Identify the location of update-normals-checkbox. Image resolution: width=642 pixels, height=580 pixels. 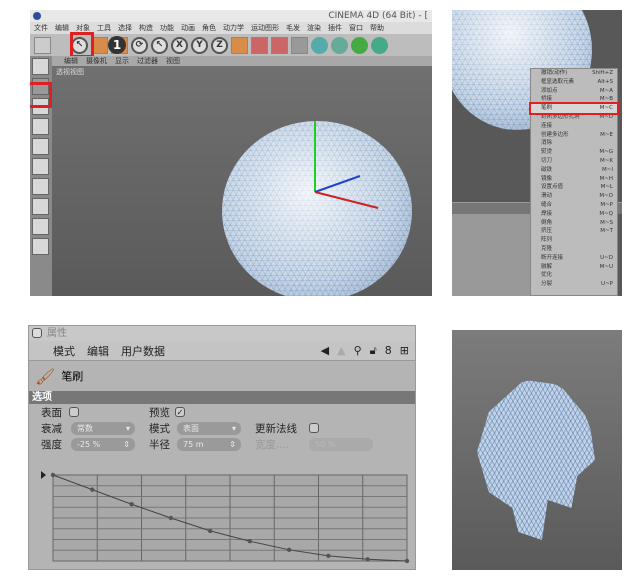
(314, 428).